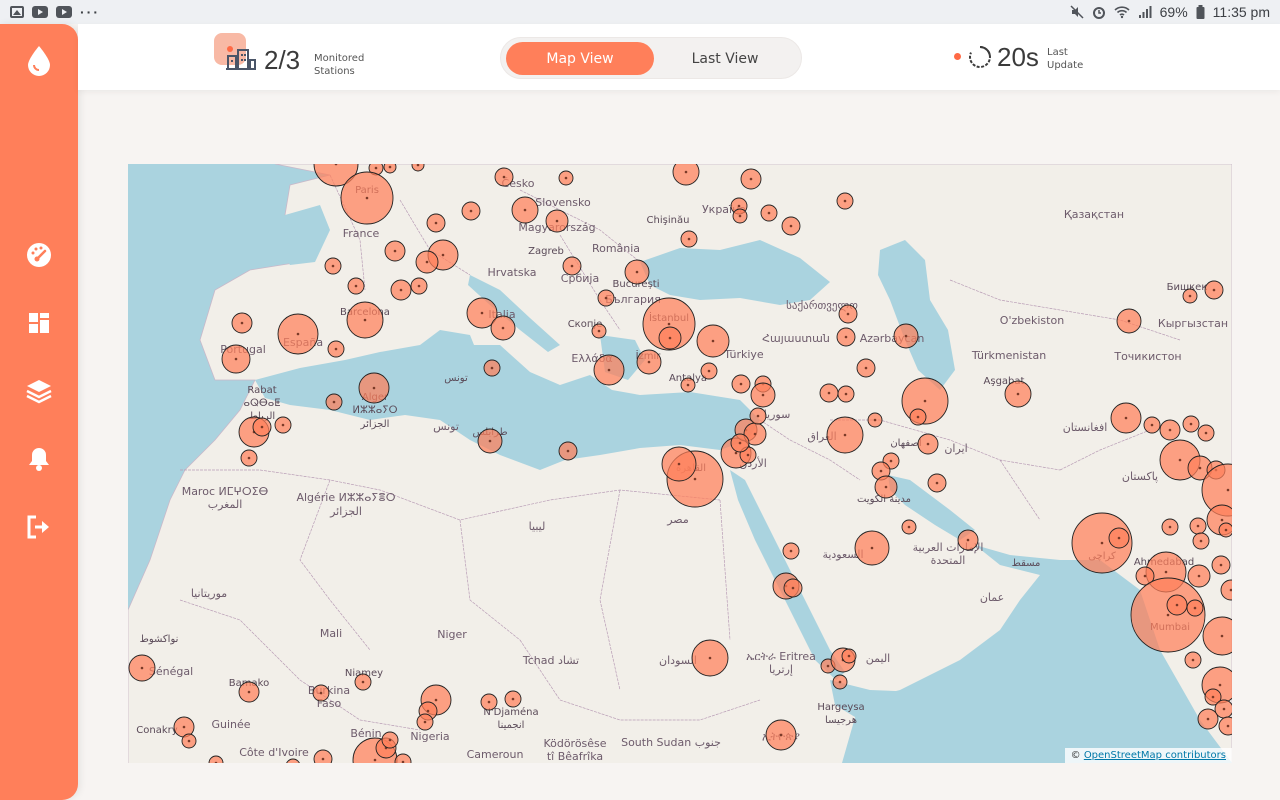  What do you see at coordinates (39, 391) in the screenshot?
I see `layers-icon` at bounding box center [39, 391].